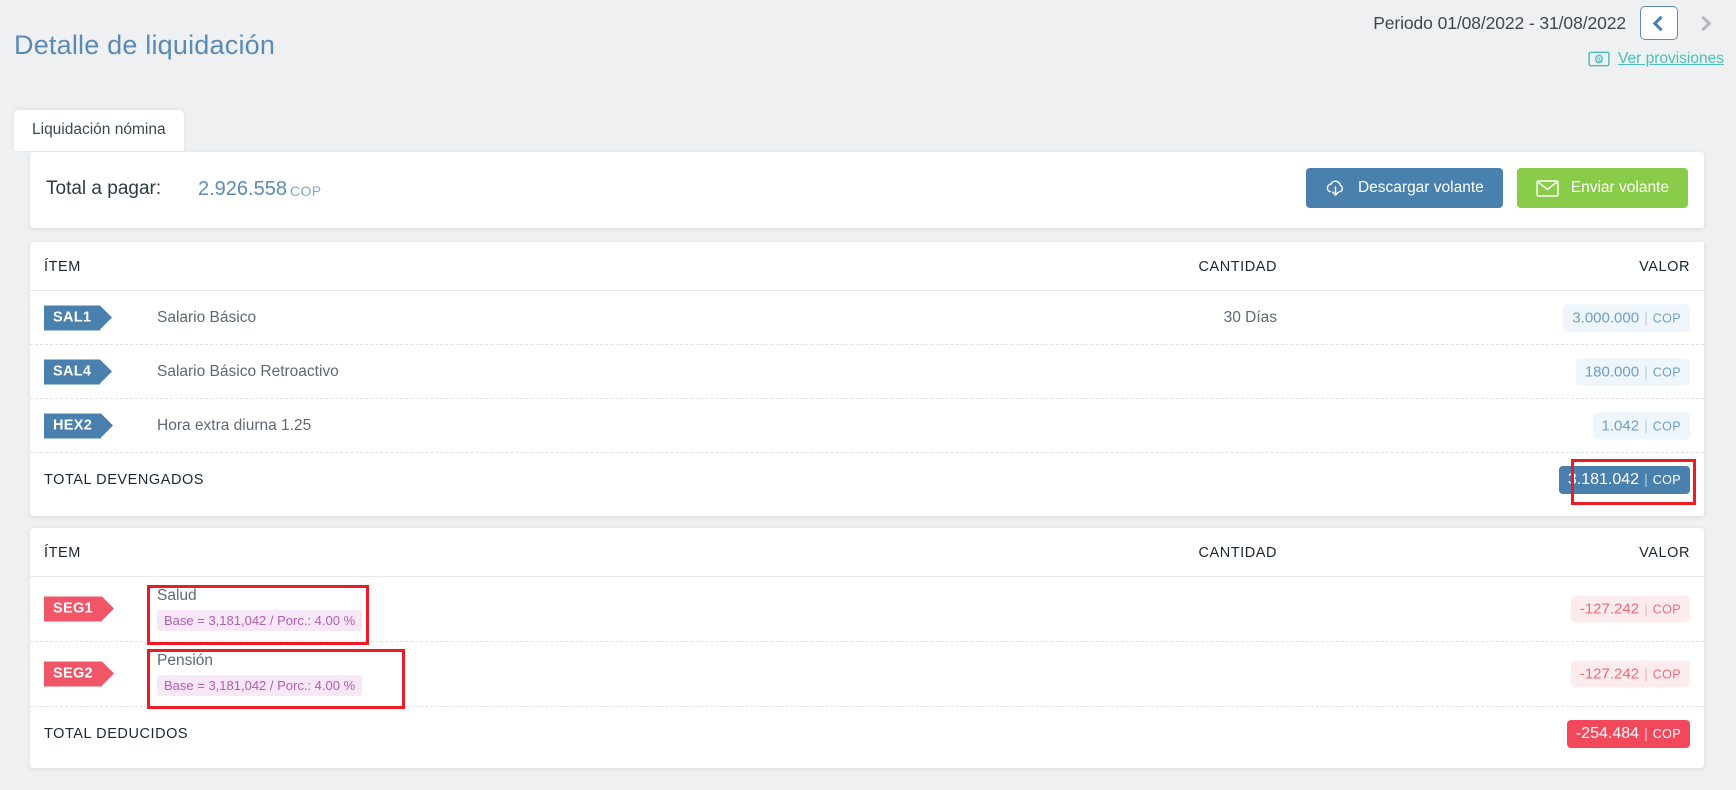  I want to click on badge-label: SAL1, so click(78, 317).